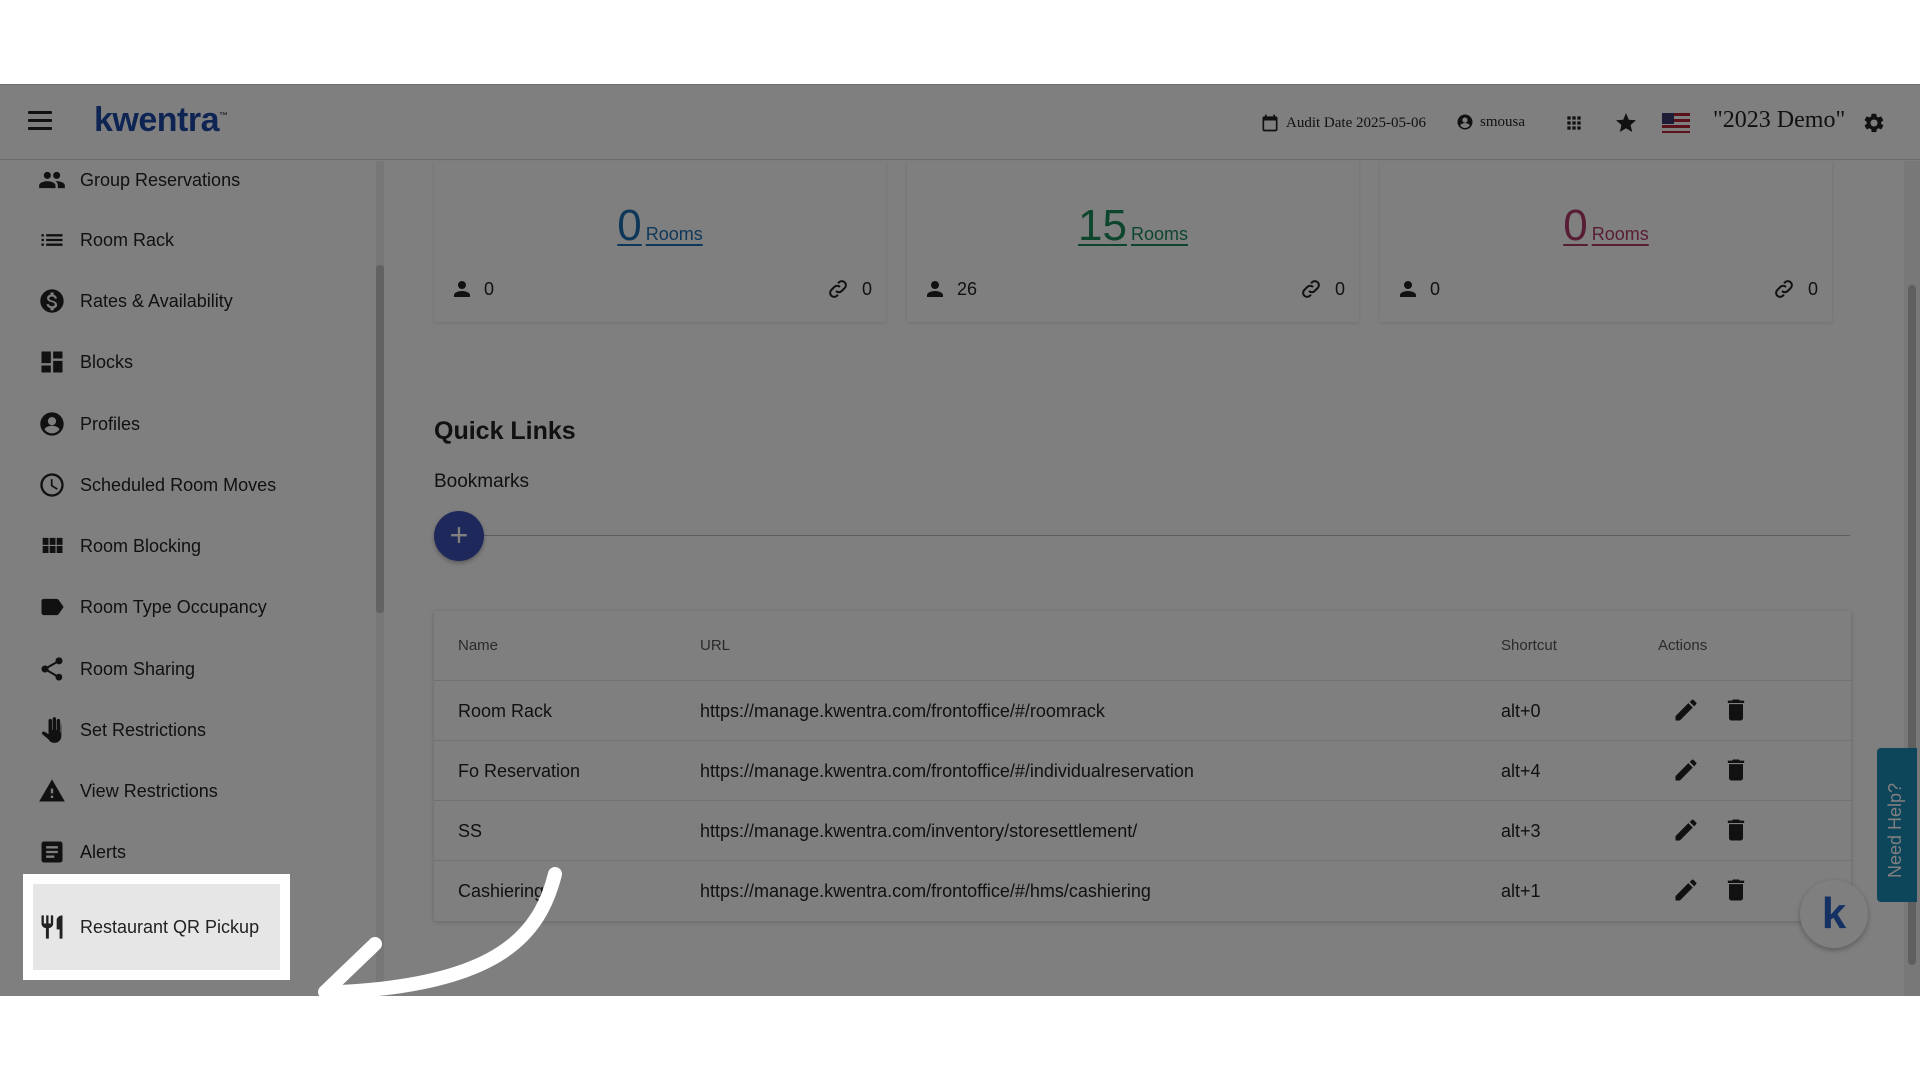 Image resolution: width=1920 pixels, height=1080 pixels. I want to click on note-icon, so click(52, 852).